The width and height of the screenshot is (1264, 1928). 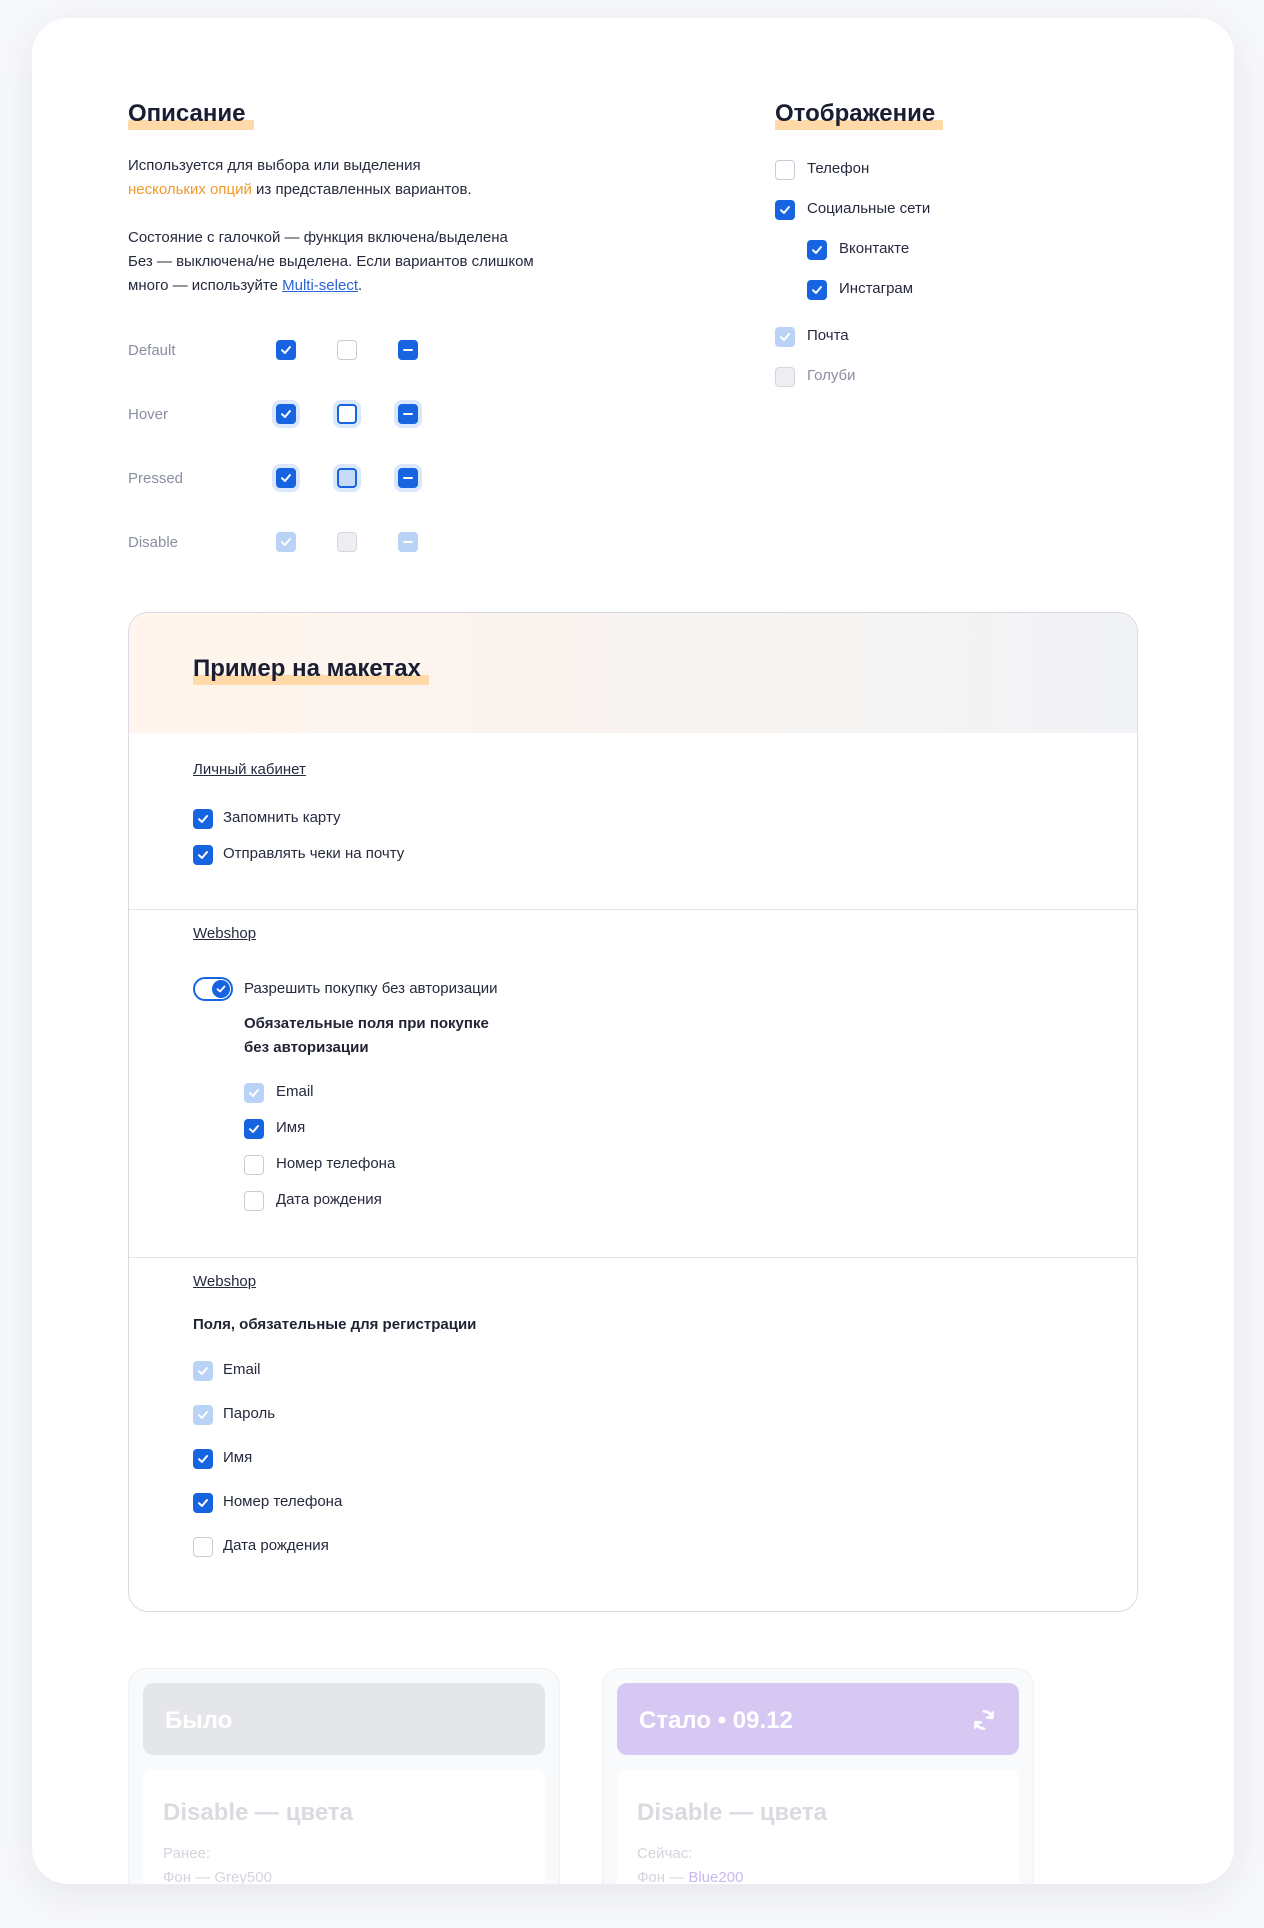 What do you see at coordinates (254, 1201) in the screenshot?
I see `checkbox-guest-birthdate` at bounding box center [254, 1201].